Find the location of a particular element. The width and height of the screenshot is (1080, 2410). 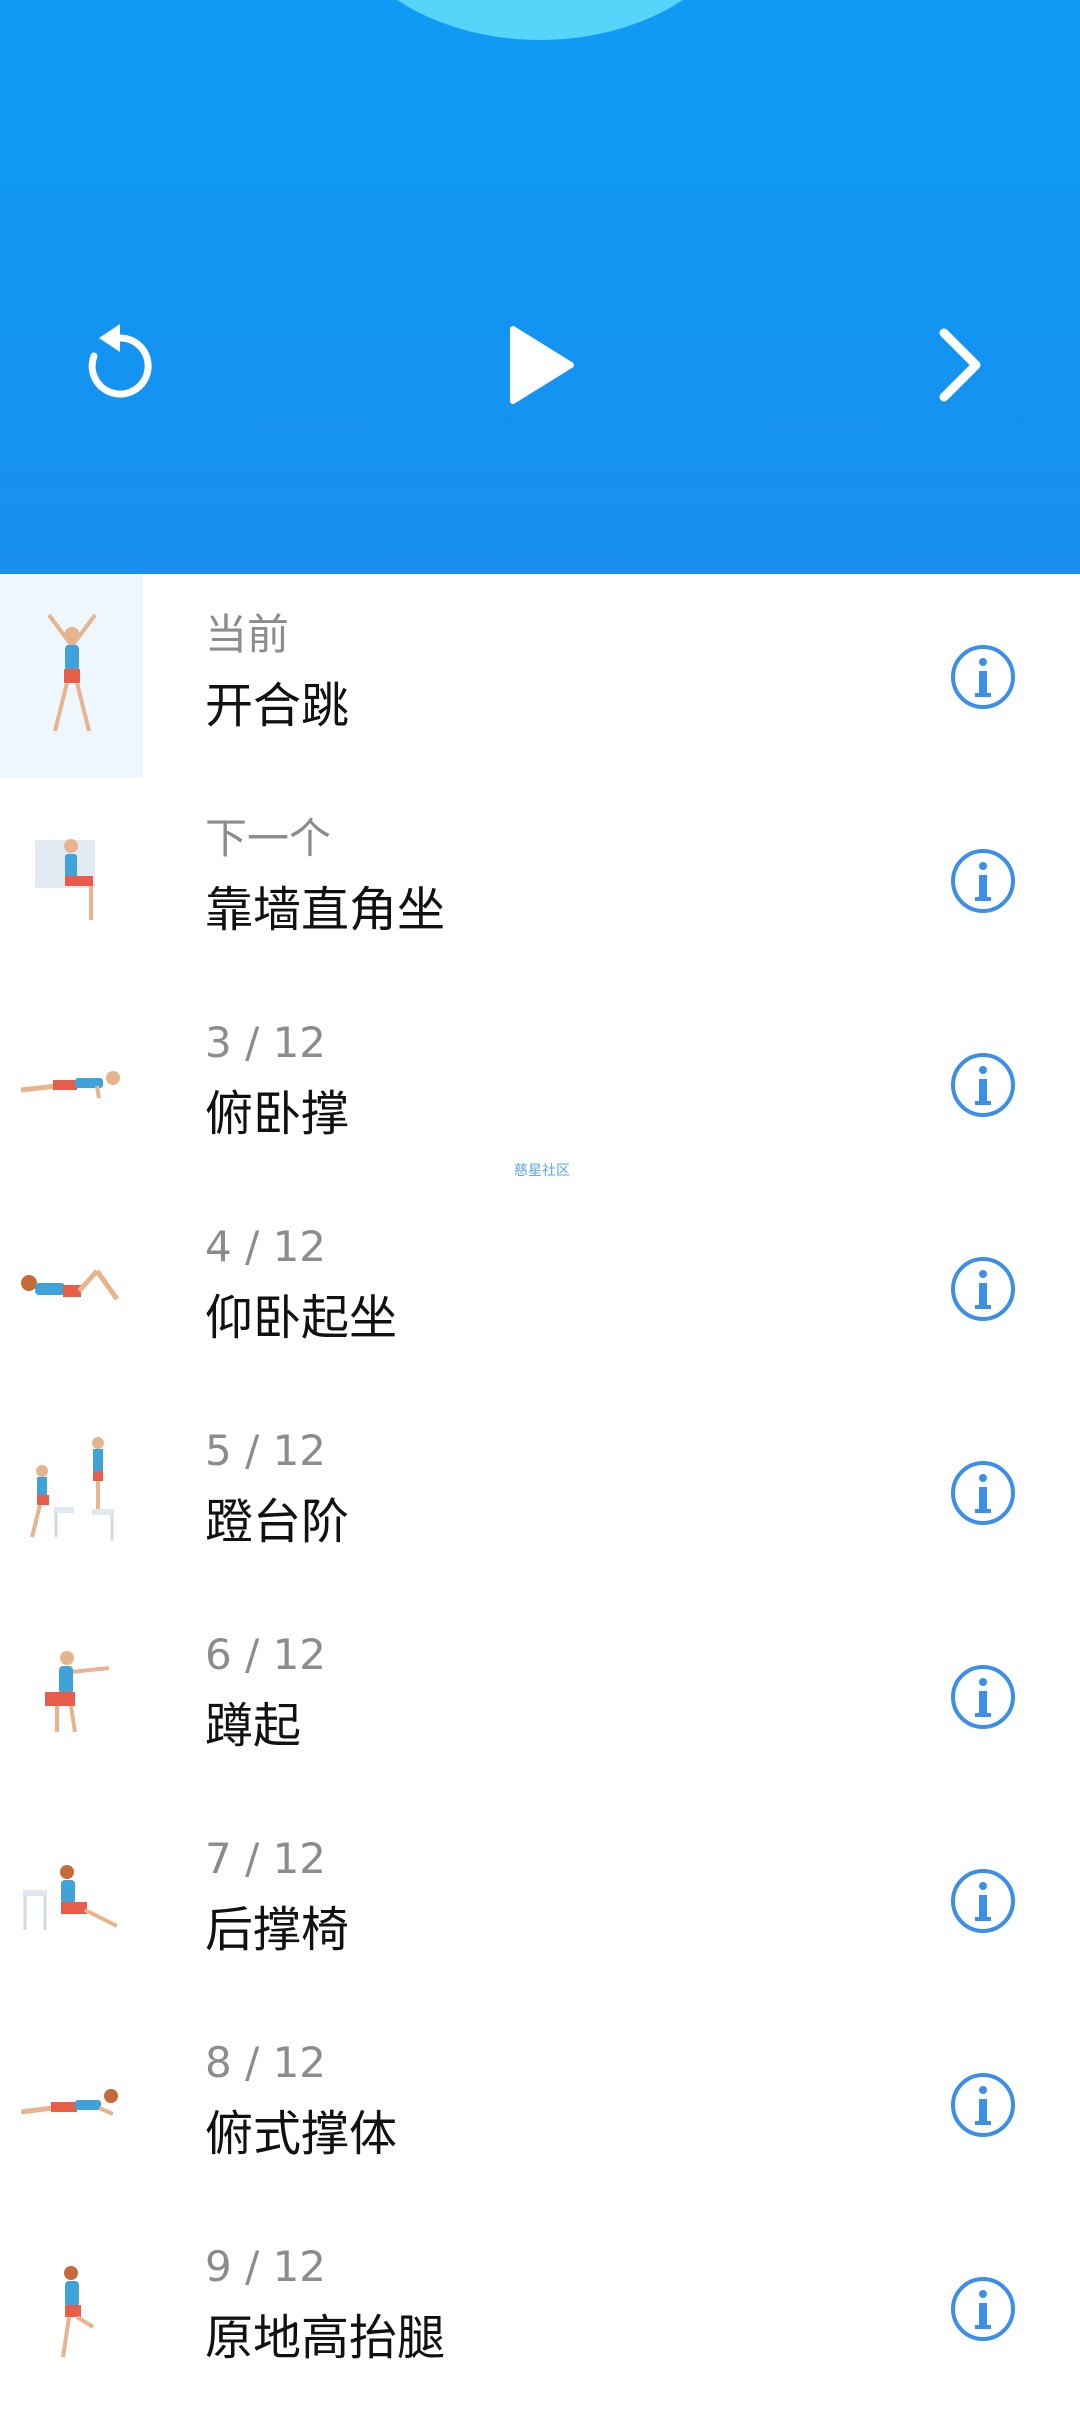

exercise-name: 靠墙直角坐 is located at coordinates (325, 910).